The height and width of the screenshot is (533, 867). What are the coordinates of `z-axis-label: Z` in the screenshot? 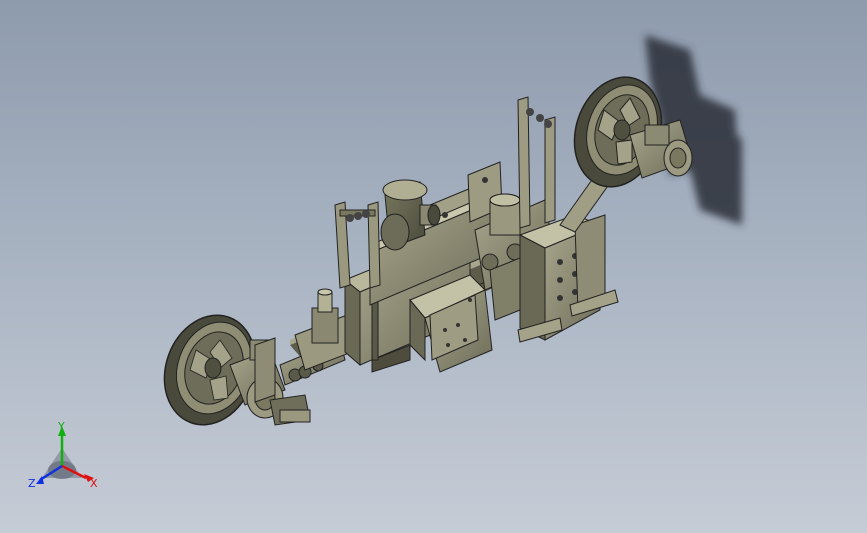 It's located at (32, 483).